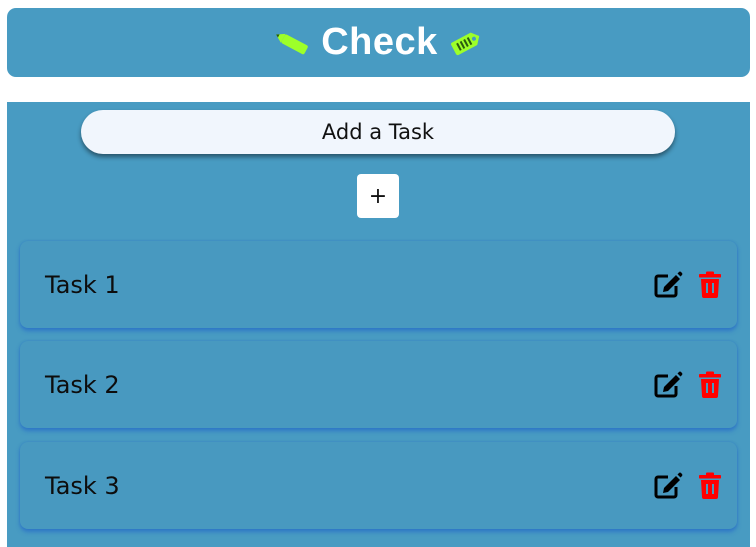  I want to click on pencil-icon, so click(292, 43).